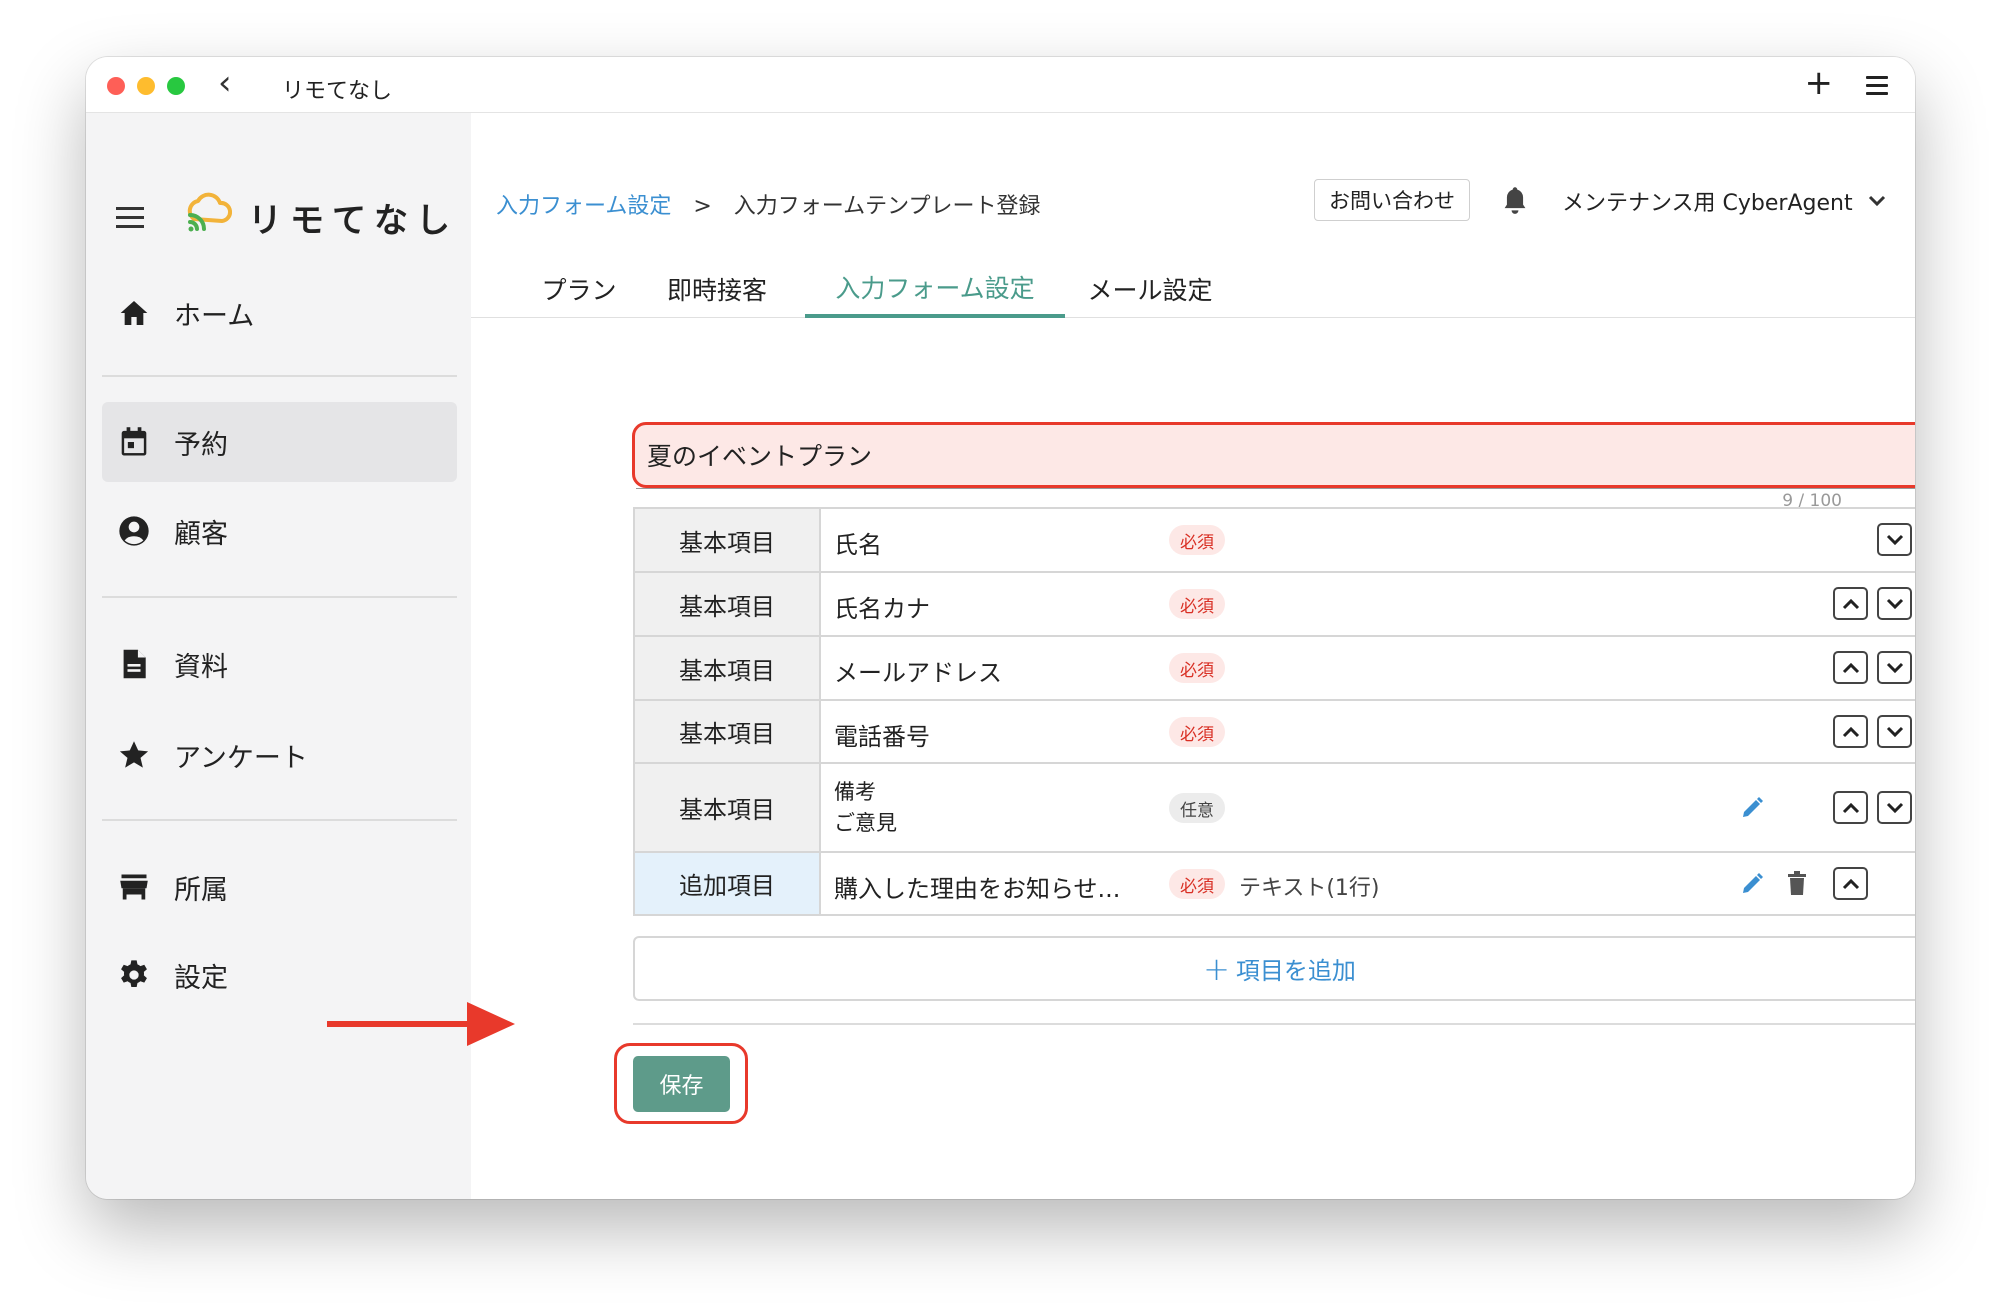 The height and width of the screenshot is (1312, 2000). I want to click on breadcrumb-parent-link: 入力フォーム設定, so click(583, 206).